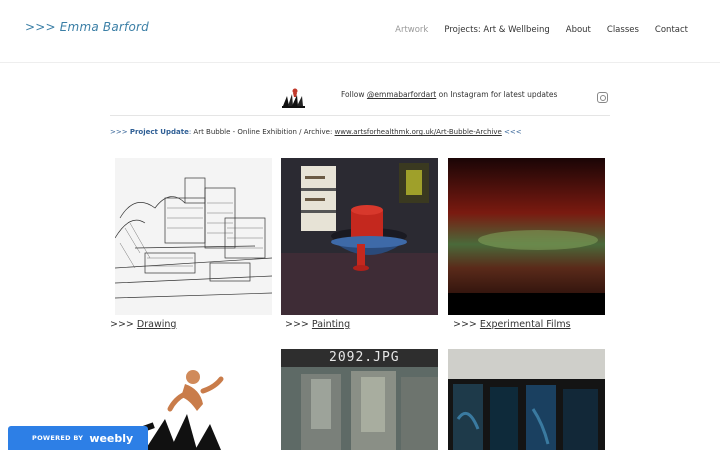 Image resolution: width=720 pixels, height=450 pixels. Describe the element at coordinates (120, 132) in the screenshot. I see `update-prefix: >>>` at that location.